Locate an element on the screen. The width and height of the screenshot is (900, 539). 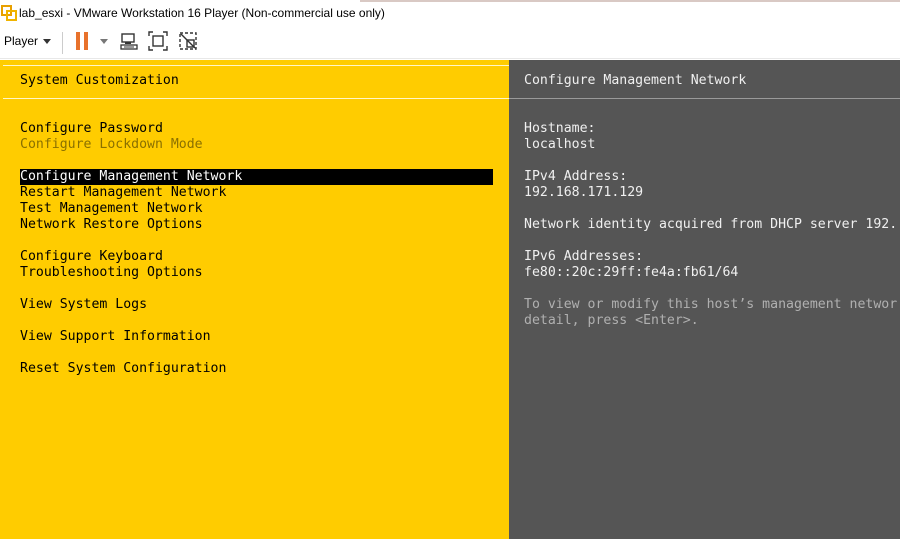
pane-title: System Customization is located at coordinates (99, 80).